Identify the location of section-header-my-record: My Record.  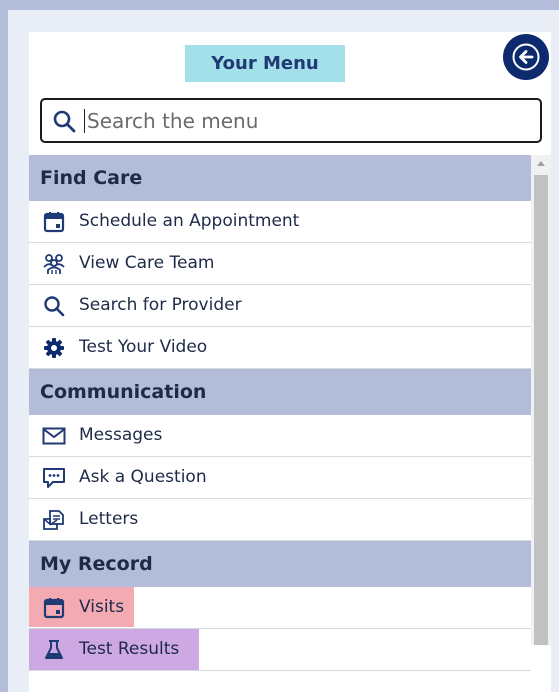
(280, 564).